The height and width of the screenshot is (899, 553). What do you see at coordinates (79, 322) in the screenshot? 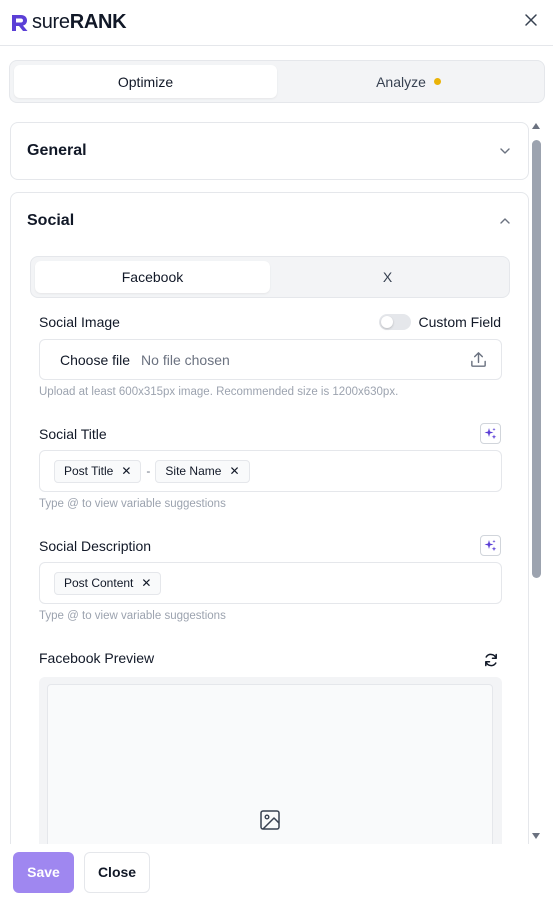
I see `social-image-label: Social Image` at bounding box center [79, 322].